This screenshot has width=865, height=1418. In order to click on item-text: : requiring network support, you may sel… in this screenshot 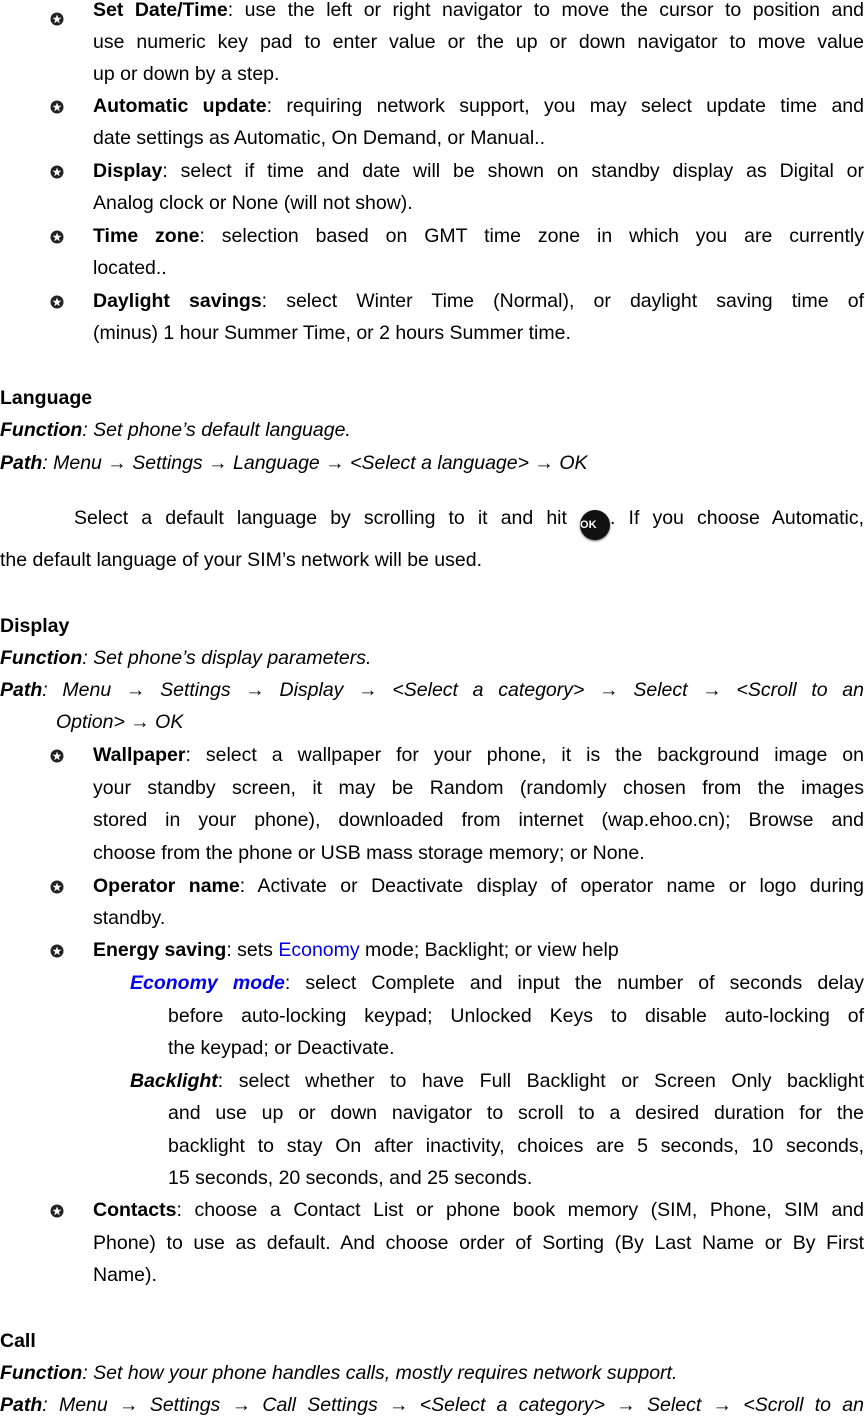, I will do `click(565, 106)`.